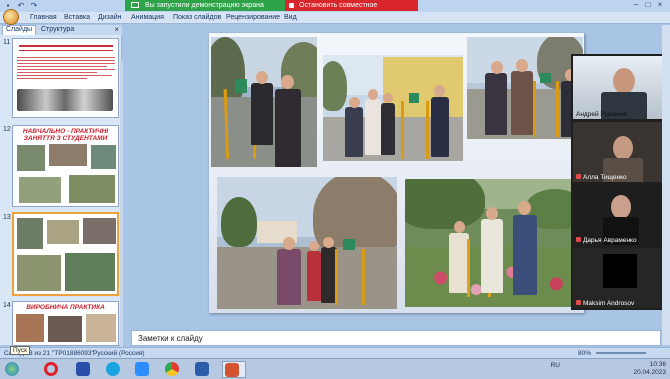 The height and width of the screenshot is (379, 670). Describe the element at coordinates (110, 17) in the screenshot. I see `tab-design: Дизайн` at that location.